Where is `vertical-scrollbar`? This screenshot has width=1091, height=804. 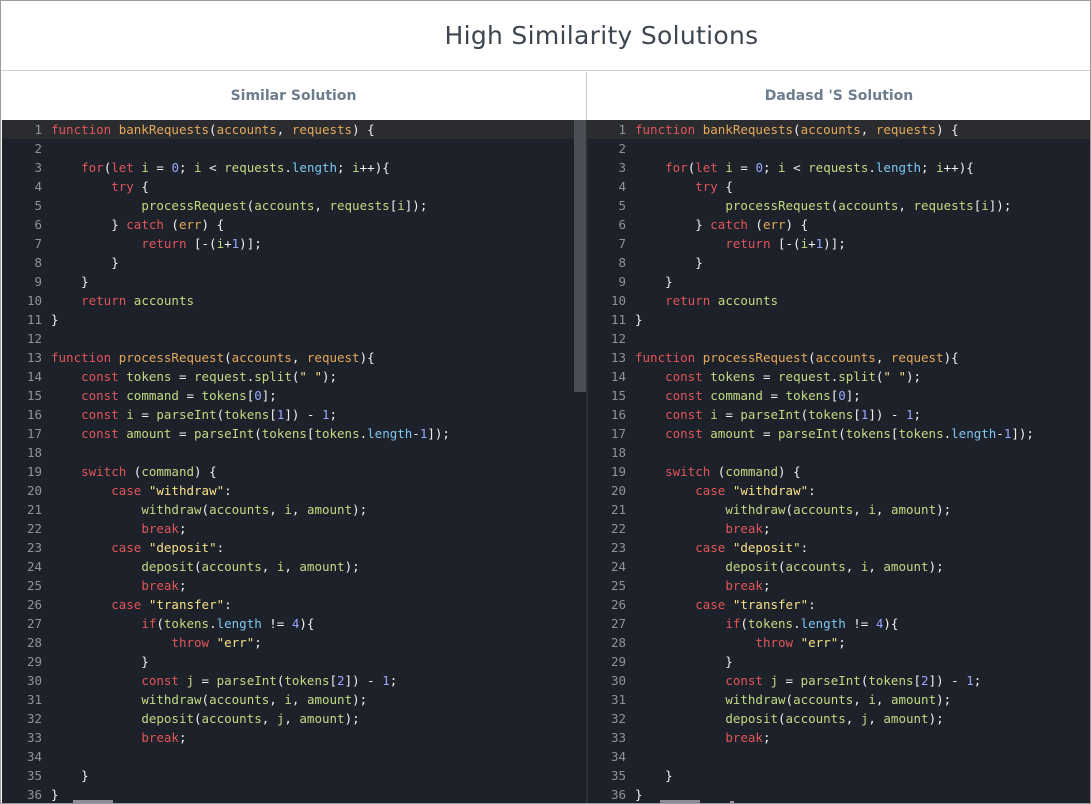 vertical-scrollbar is located at coordinates (580, 256).